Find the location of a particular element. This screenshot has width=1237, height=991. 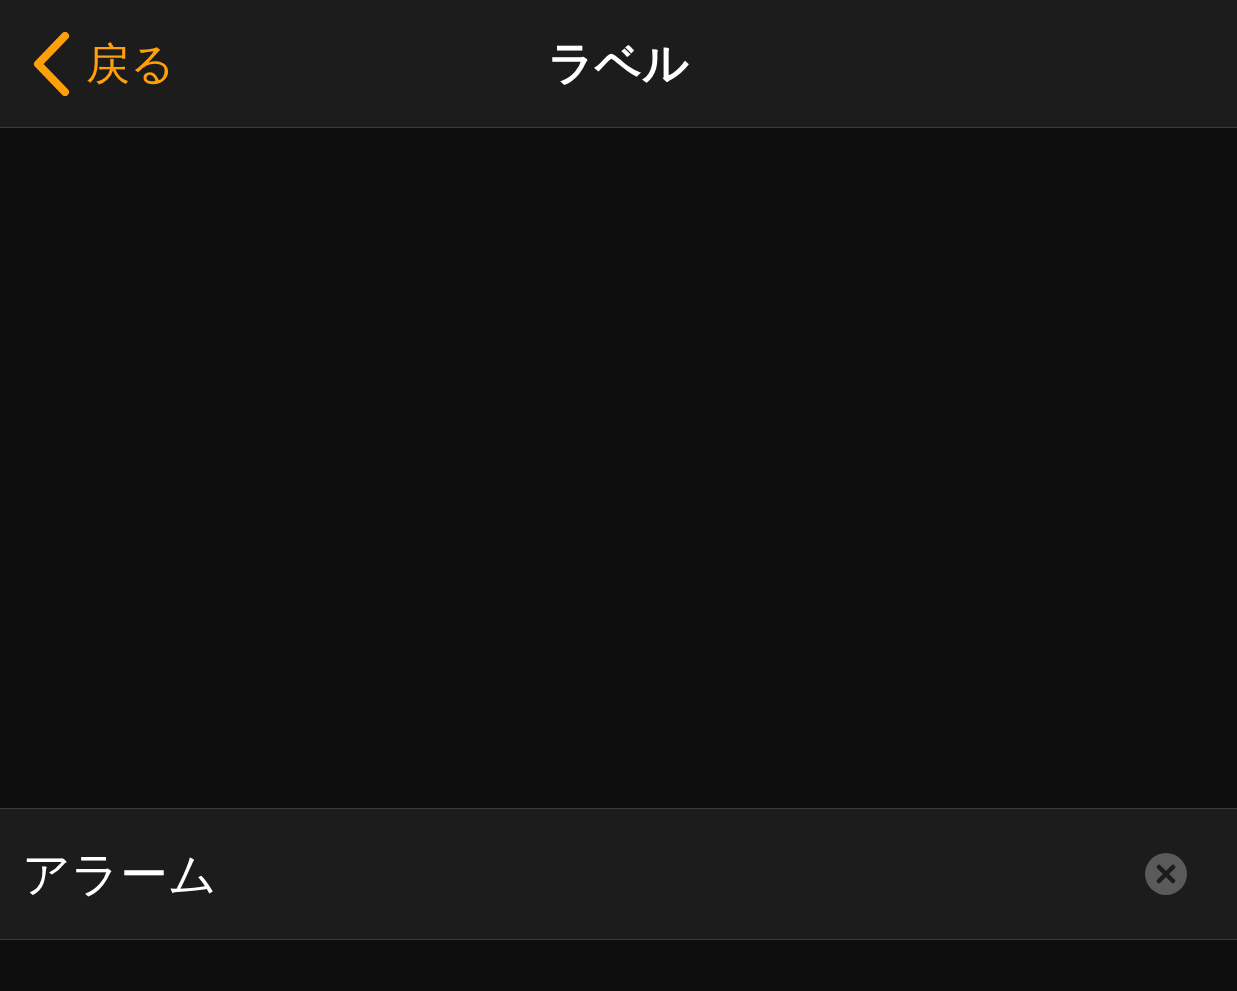

label-input: アラーム is located at coordinates (583, 874).